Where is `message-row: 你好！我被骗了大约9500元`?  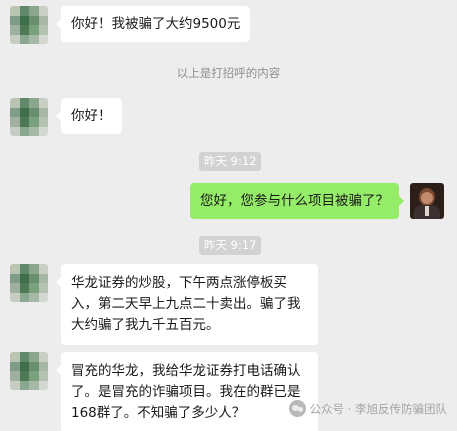 message-row: 你好！我被骗了大约9500元 is located at coordinates (130, 25).